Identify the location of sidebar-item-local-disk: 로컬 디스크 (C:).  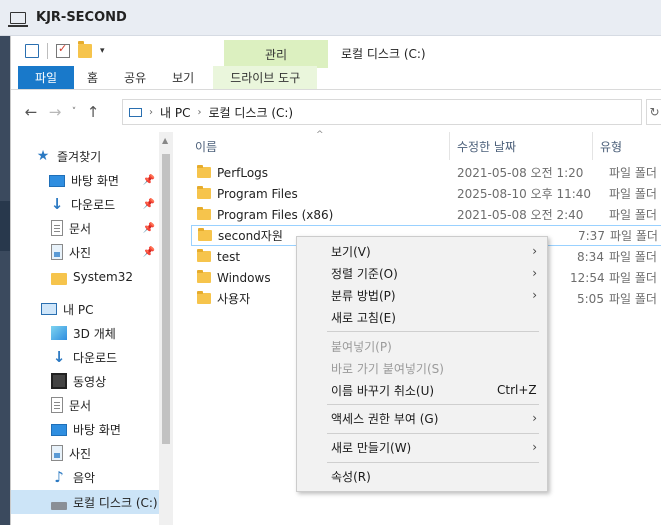
(85, 502).